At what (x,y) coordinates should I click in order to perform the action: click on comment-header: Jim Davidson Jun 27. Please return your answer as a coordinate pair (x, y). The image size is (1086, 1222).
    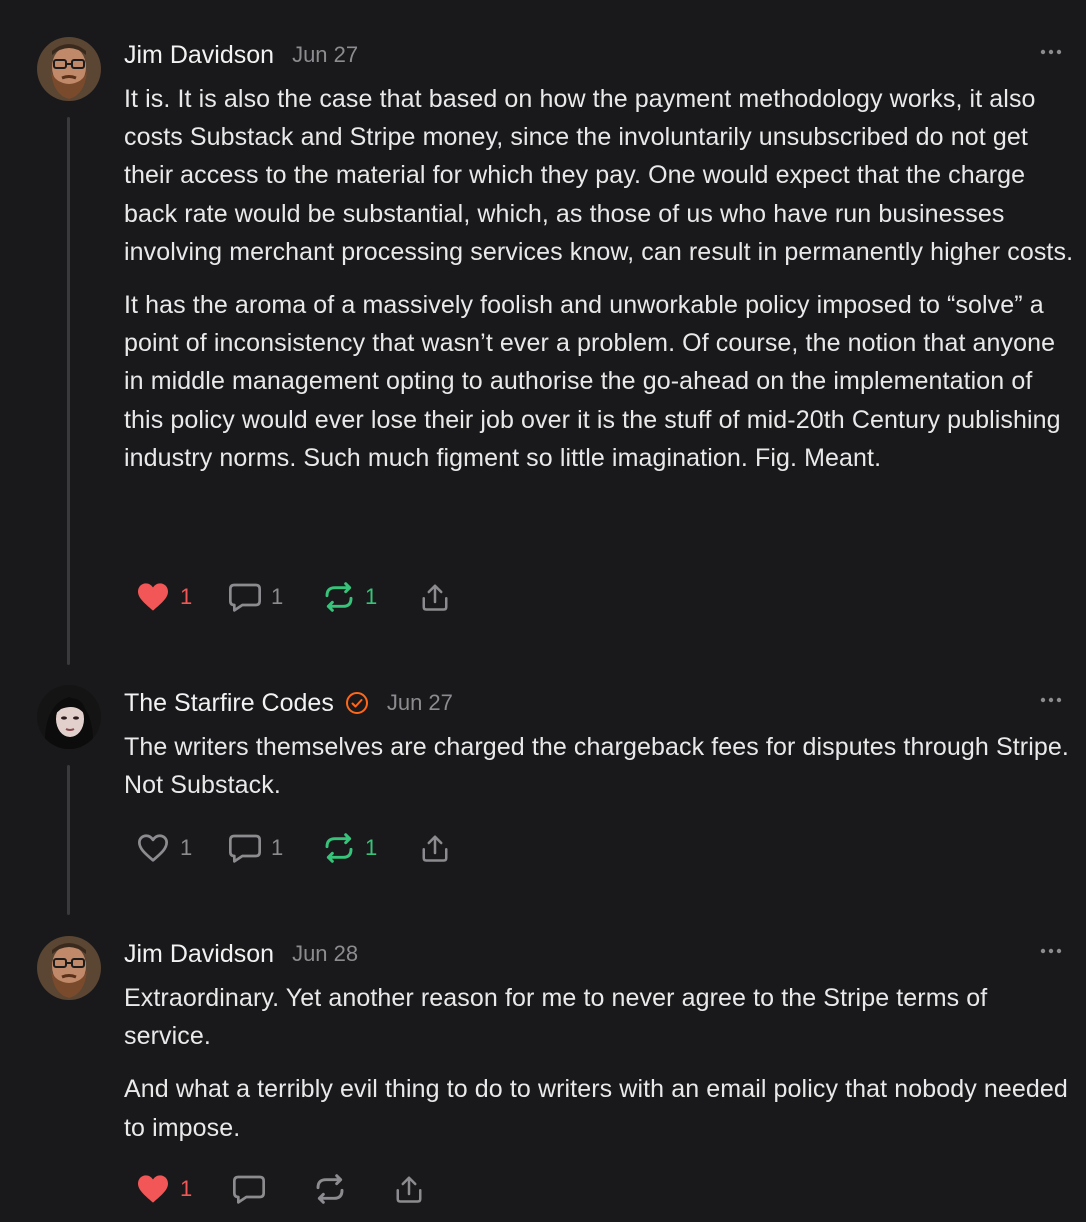
    Looking at the image, I should click on (241, 55).